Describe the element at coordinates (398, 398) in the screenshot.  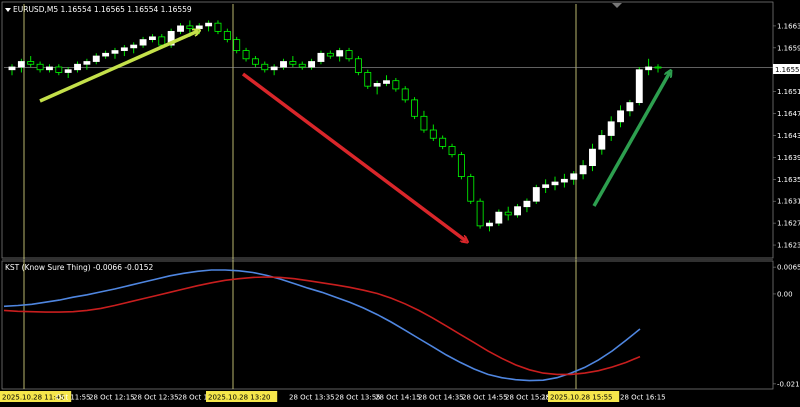
I see `time-tick-label: 28 Oct 14:15` at that location.